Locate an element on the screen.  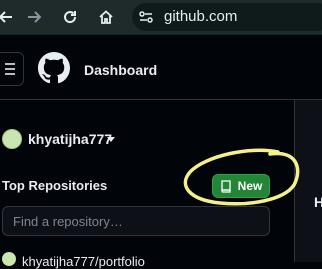
panel-heading-fragment: H is located at coordinates (318, 202).